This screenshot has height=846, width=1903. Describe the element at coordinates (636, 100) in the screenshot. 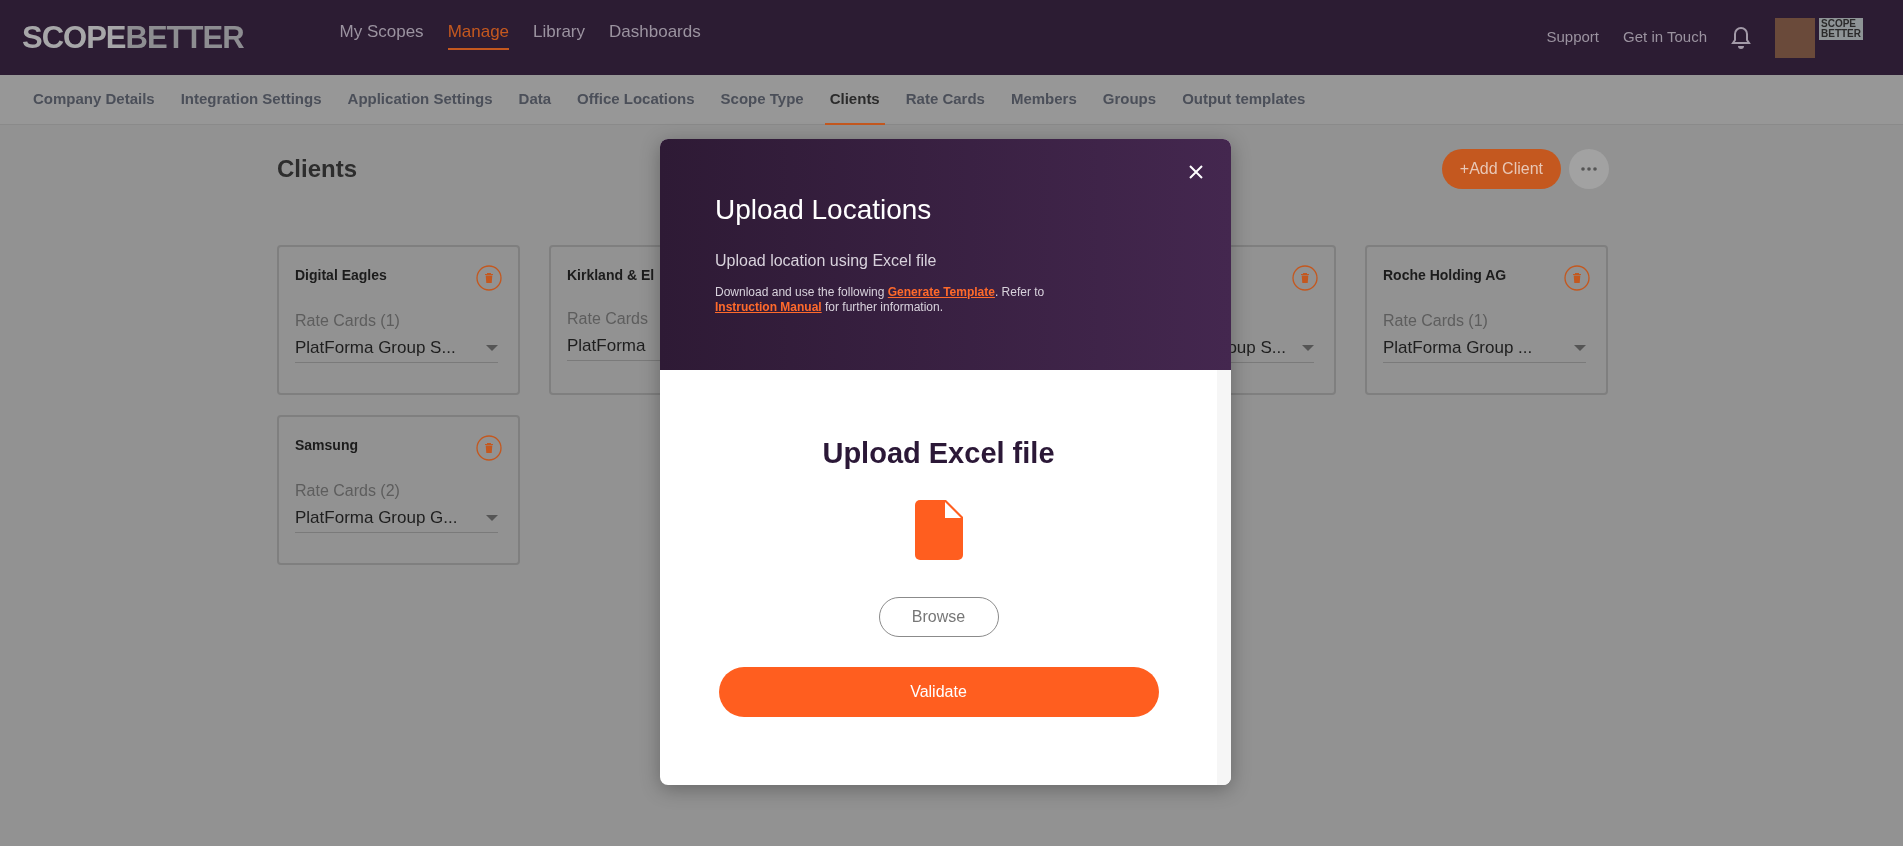

I see `settings-tab: Office Locations` at that location.